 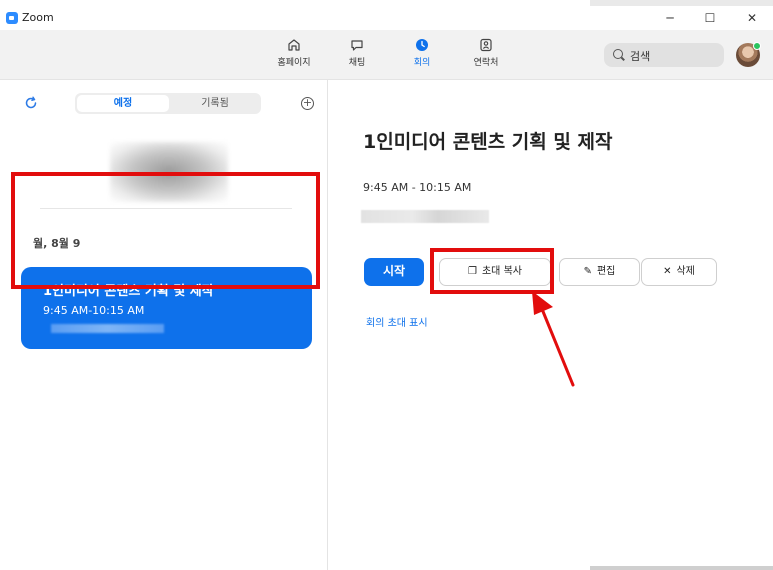 I want to click on refresh-icon, so click(x=31, y=103).